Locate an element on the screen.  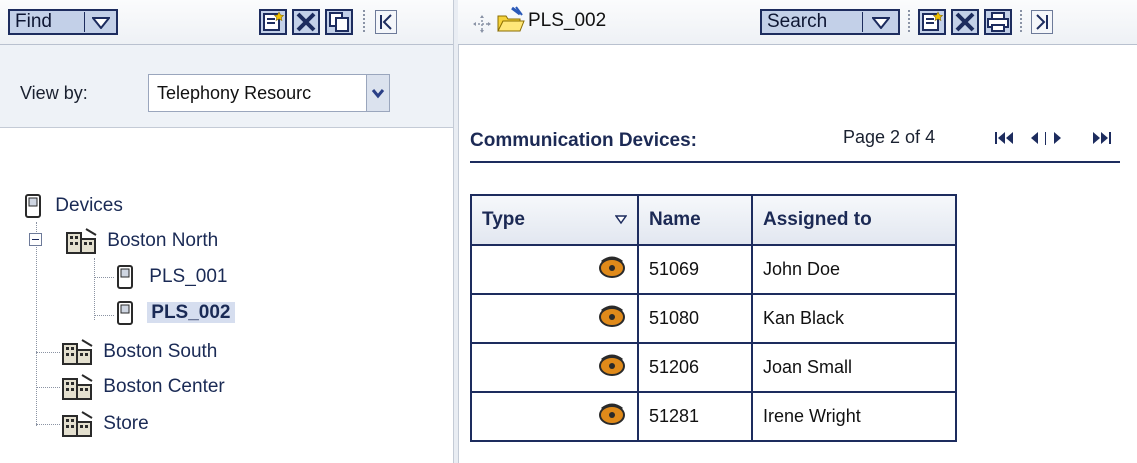
table-header-row: Type Name Assigned to is located at coordinates (713, 220).